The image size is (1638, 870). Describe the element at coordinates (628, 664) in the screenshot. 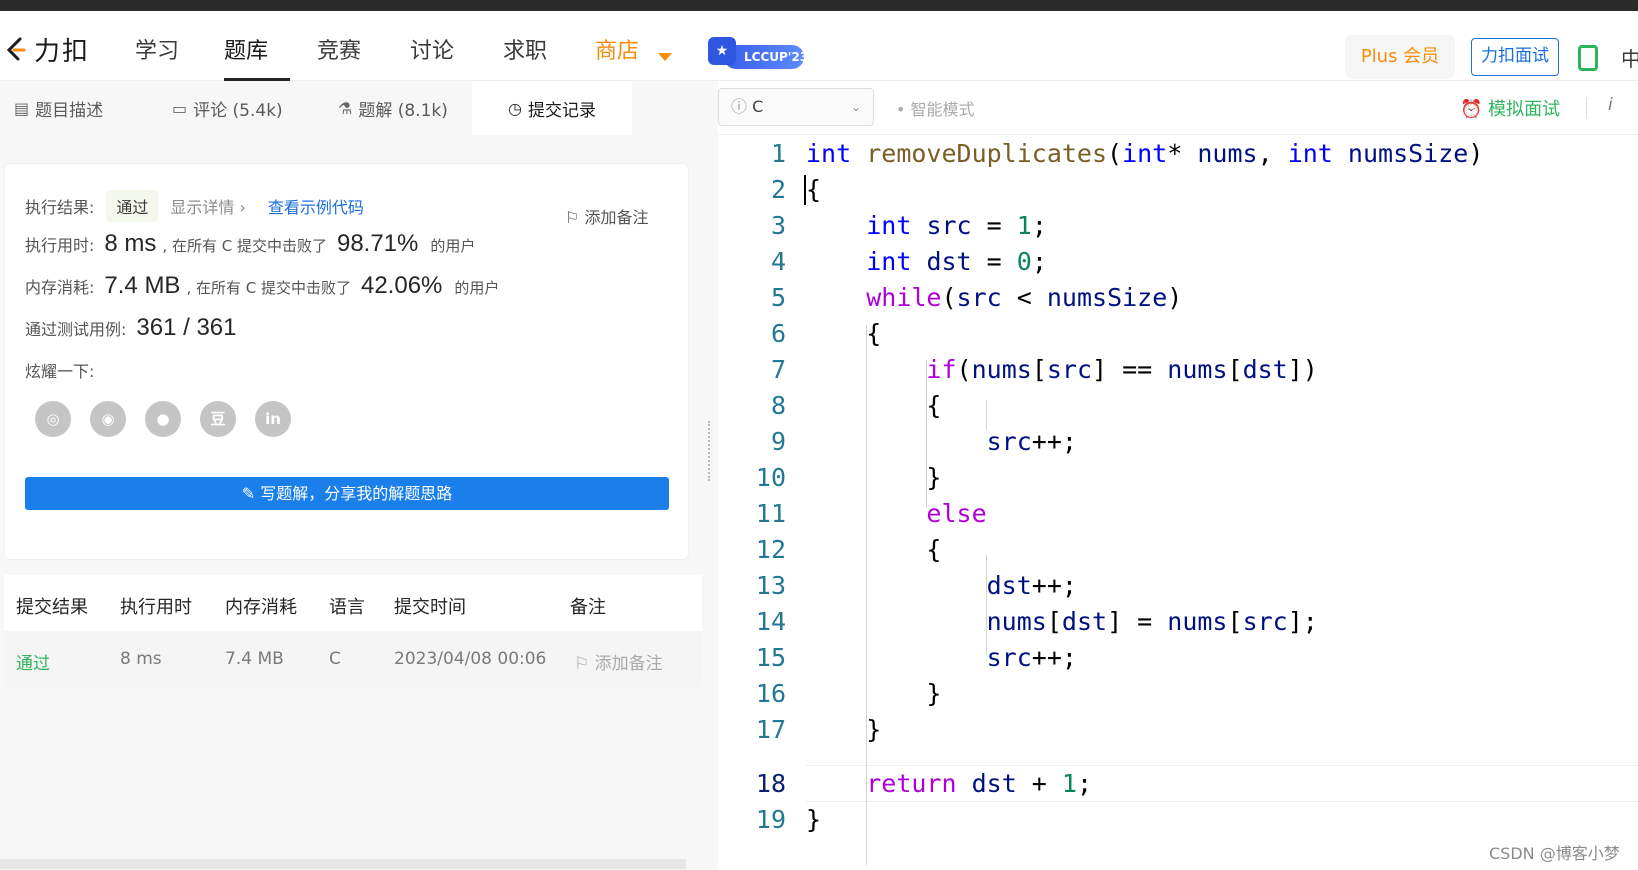

I see `row-note-label: 添加备注` at that location.